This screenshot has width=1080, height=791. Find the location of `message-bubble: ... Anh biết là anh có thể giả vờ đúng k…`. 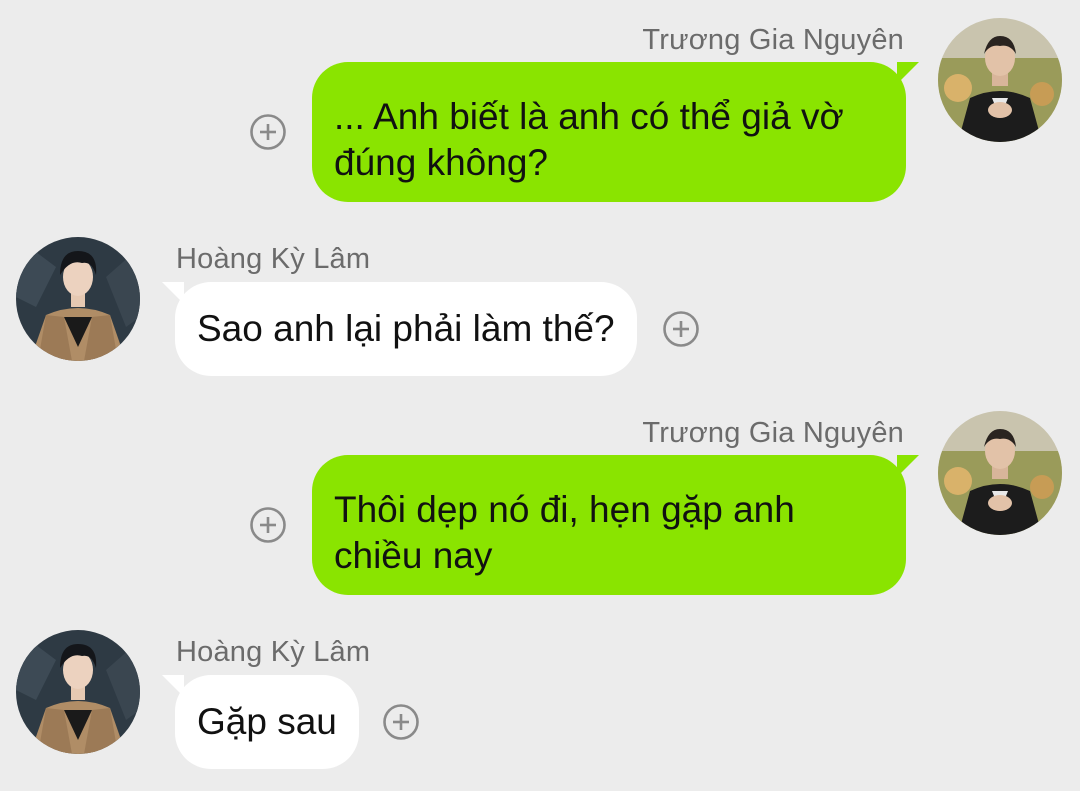

message-bubble: ... Anh biết là anh có thể giả vờ đúng k… is located at coordinates (615, 132).